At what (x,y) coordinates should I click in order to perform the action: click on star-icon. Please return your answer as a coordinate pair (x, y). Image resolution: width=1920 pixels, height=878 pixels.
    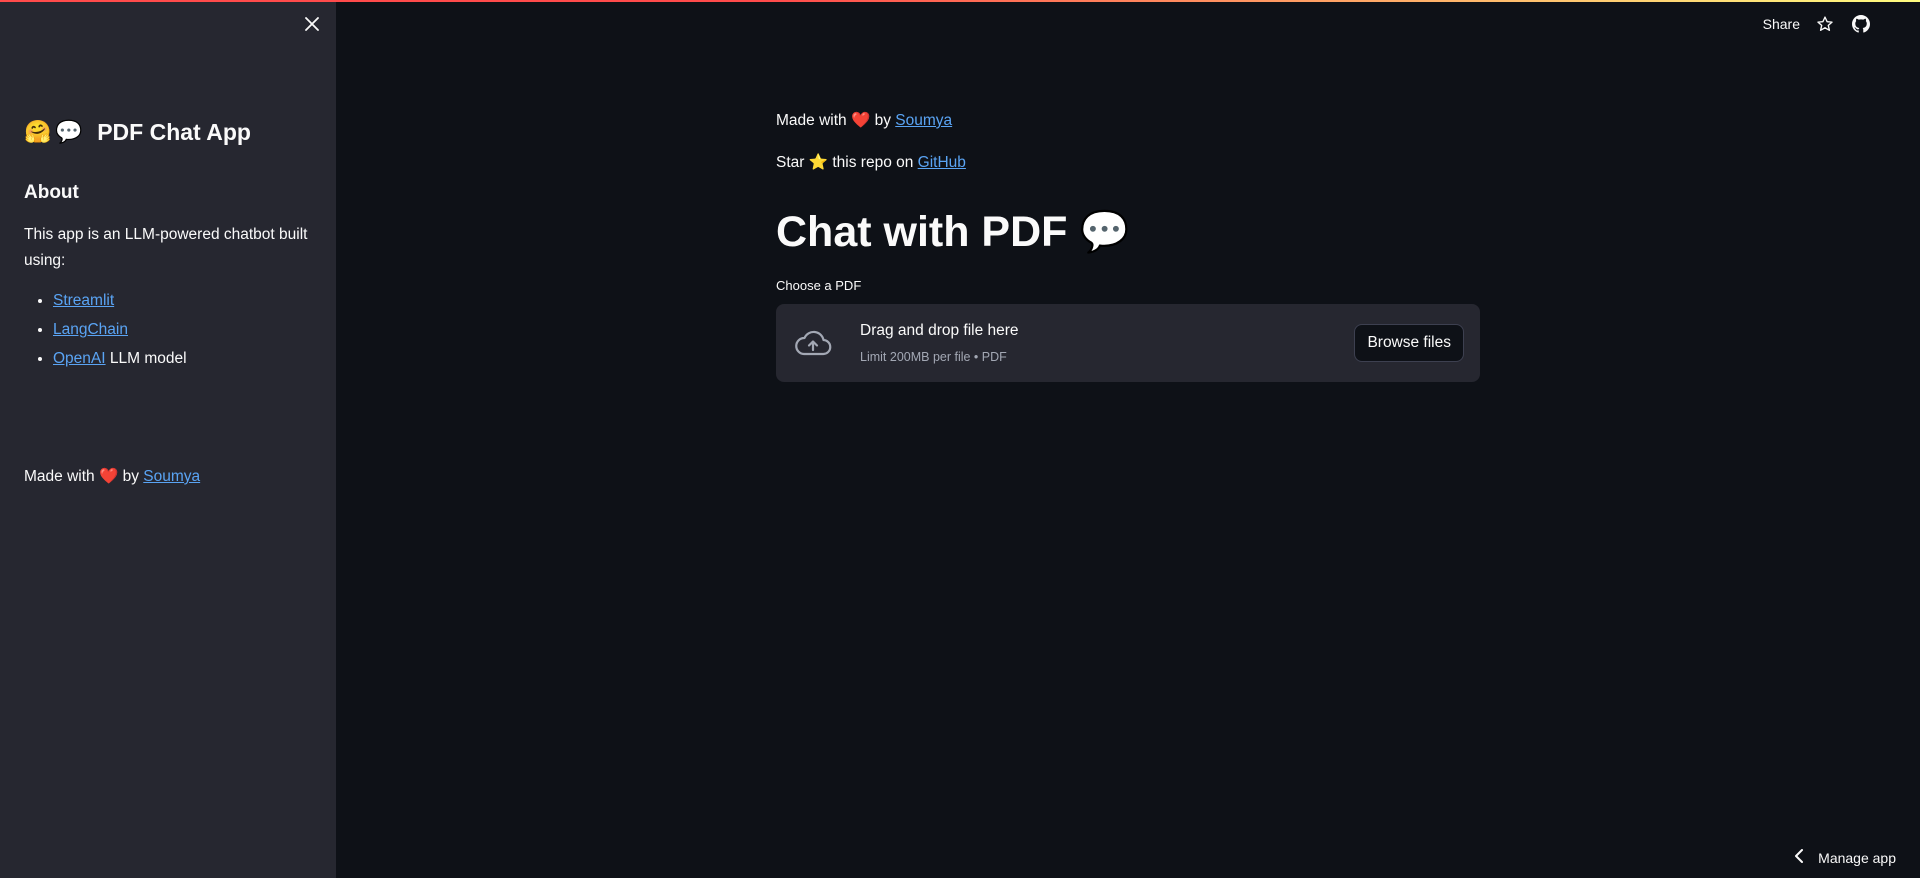
    Looking at the image, I should click on (1825, 24).